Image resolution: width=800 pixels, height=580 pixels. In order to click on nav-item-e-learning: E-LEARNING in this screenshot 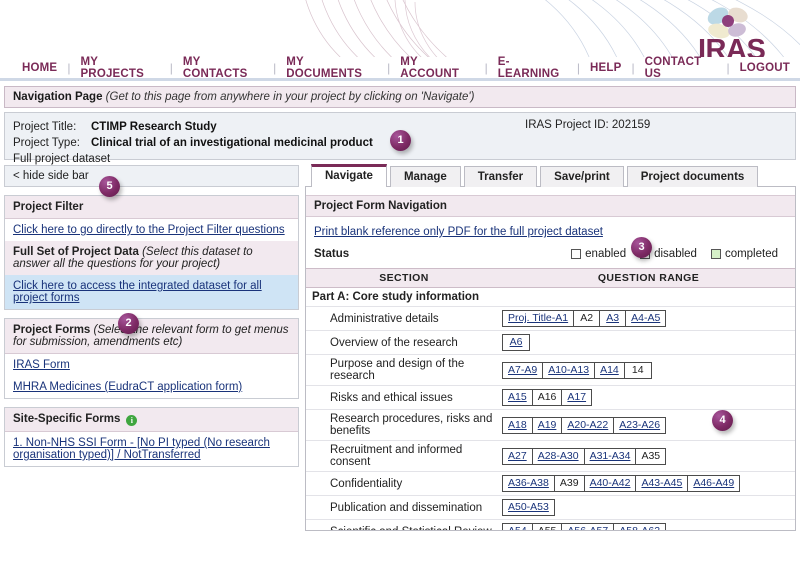, I will do `click(532, 68)`.